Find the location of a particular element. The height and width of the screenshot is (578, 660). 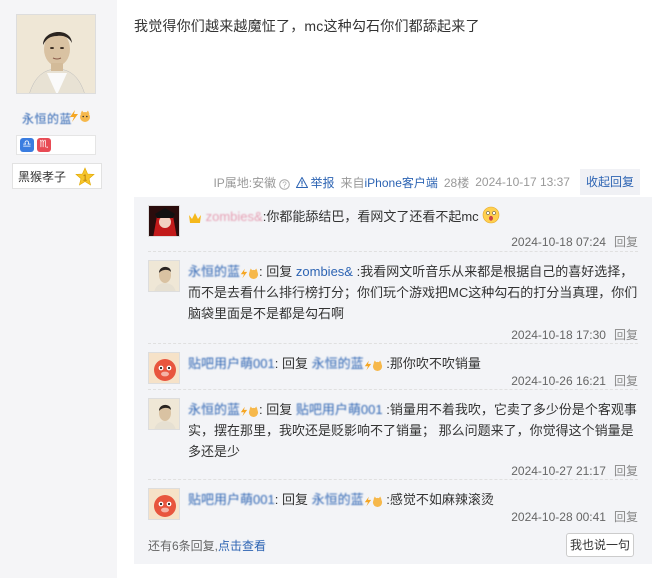

more-replies-count: 还有6条回复, is located at coordinates (183, 546).